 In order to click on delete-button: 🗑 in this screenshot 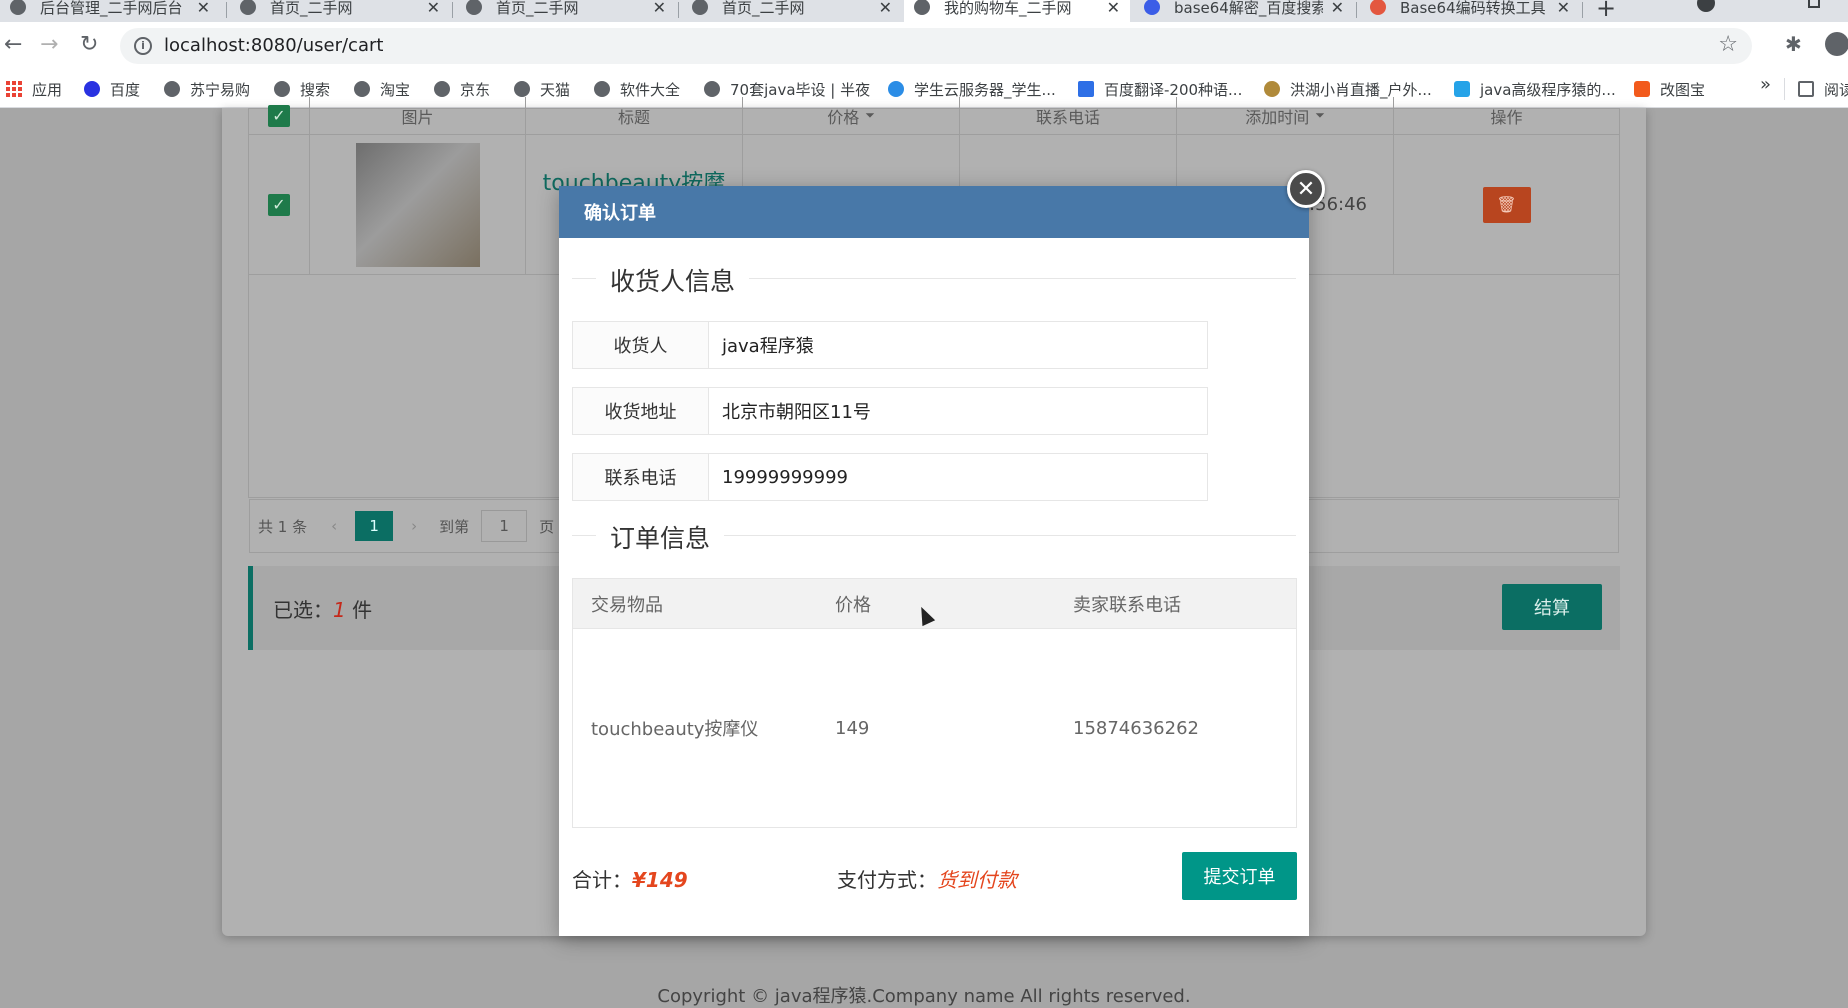, I will do `click(1506, 204)`.